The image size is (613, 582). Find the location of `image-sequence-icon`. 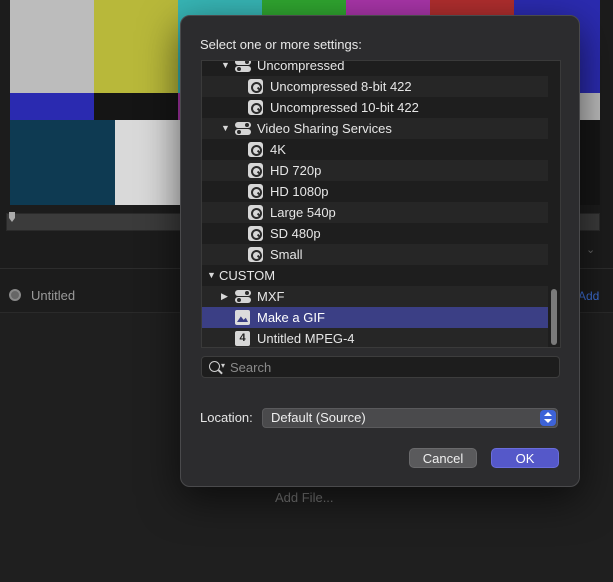

image-sequence-icon is located at coordinates (242, 317).